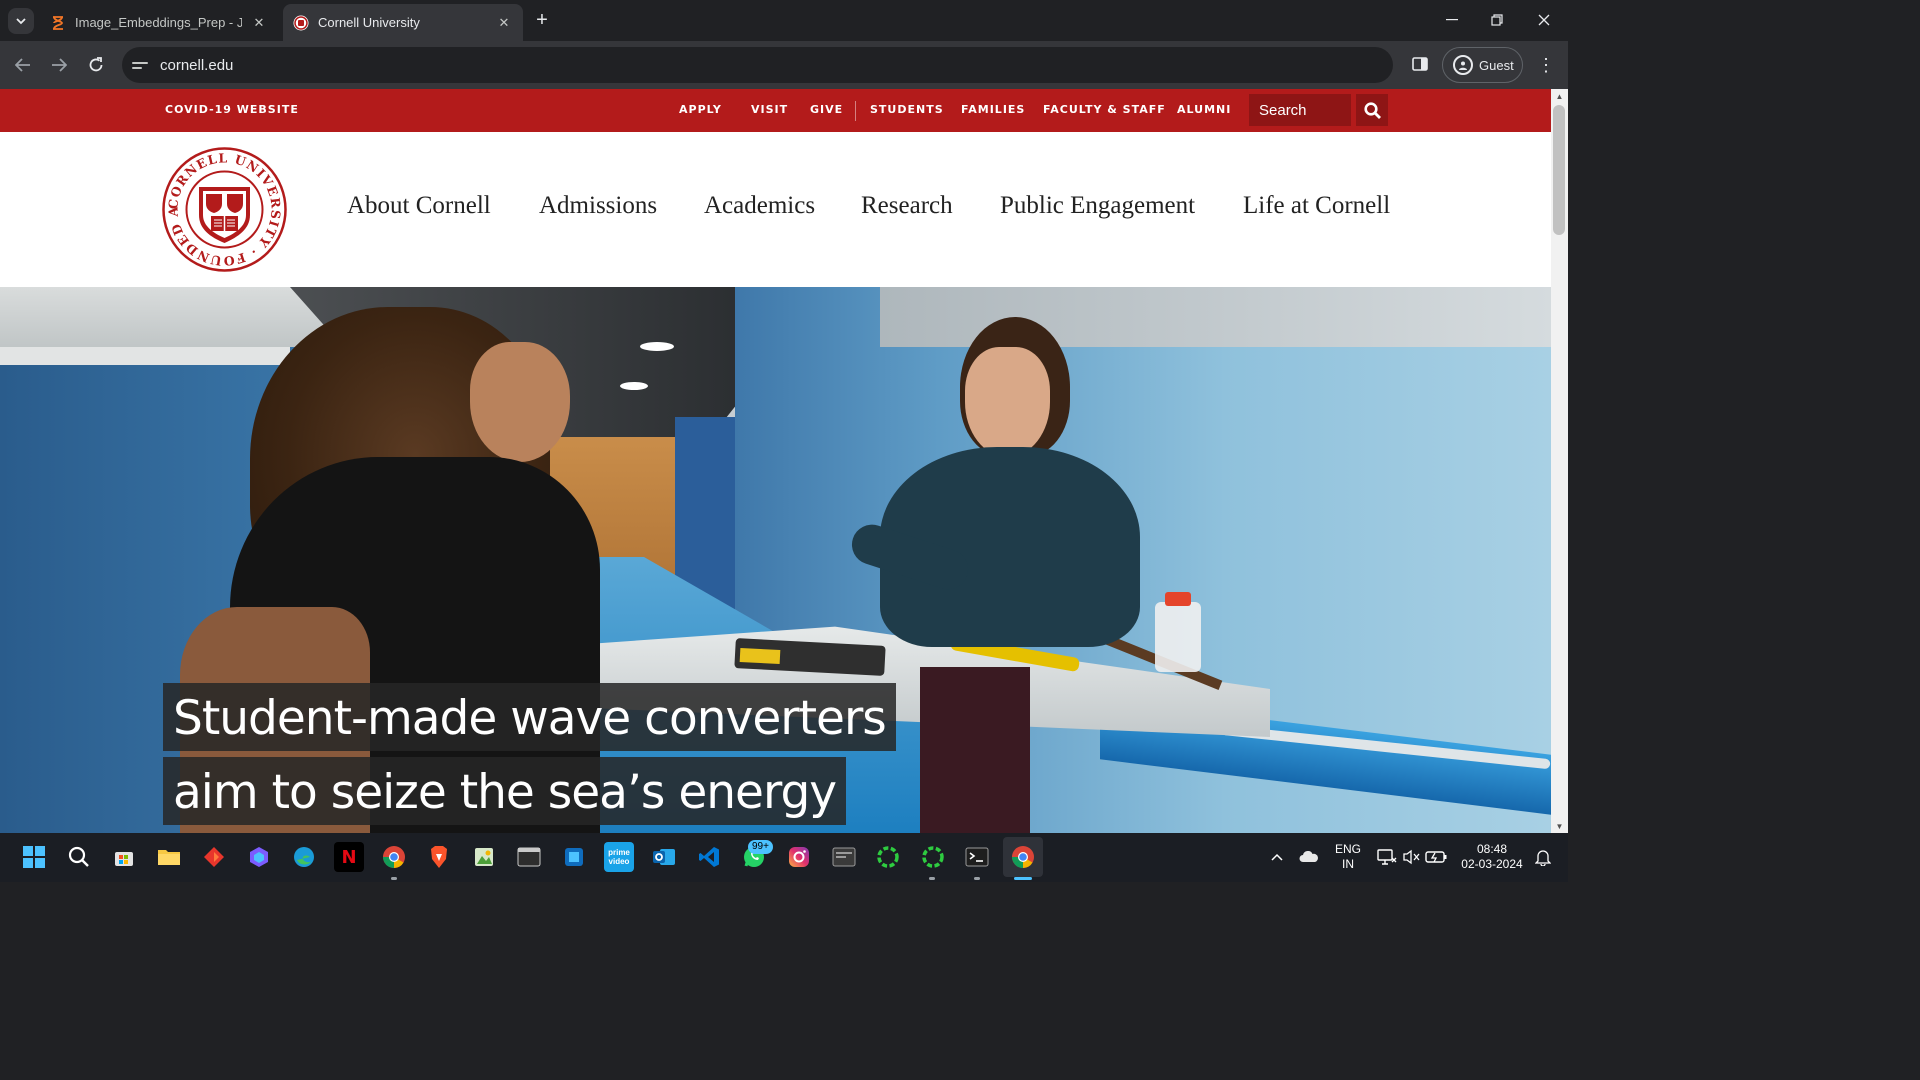 This screenshot has width=1920, height=1080. Describe the element at coordinates (1309, 857) in the screenshot. I see `onedrive-cloud-icon` at that location.